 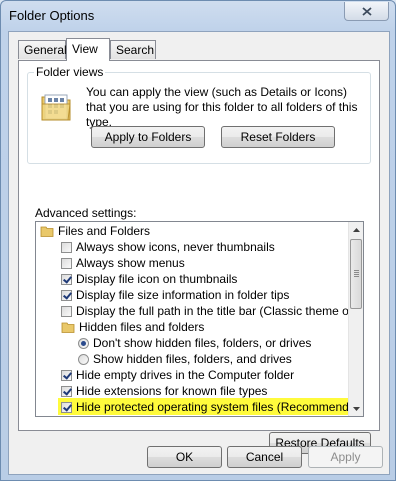 I want to click on tab-view: View, so click(x=88, y=49).